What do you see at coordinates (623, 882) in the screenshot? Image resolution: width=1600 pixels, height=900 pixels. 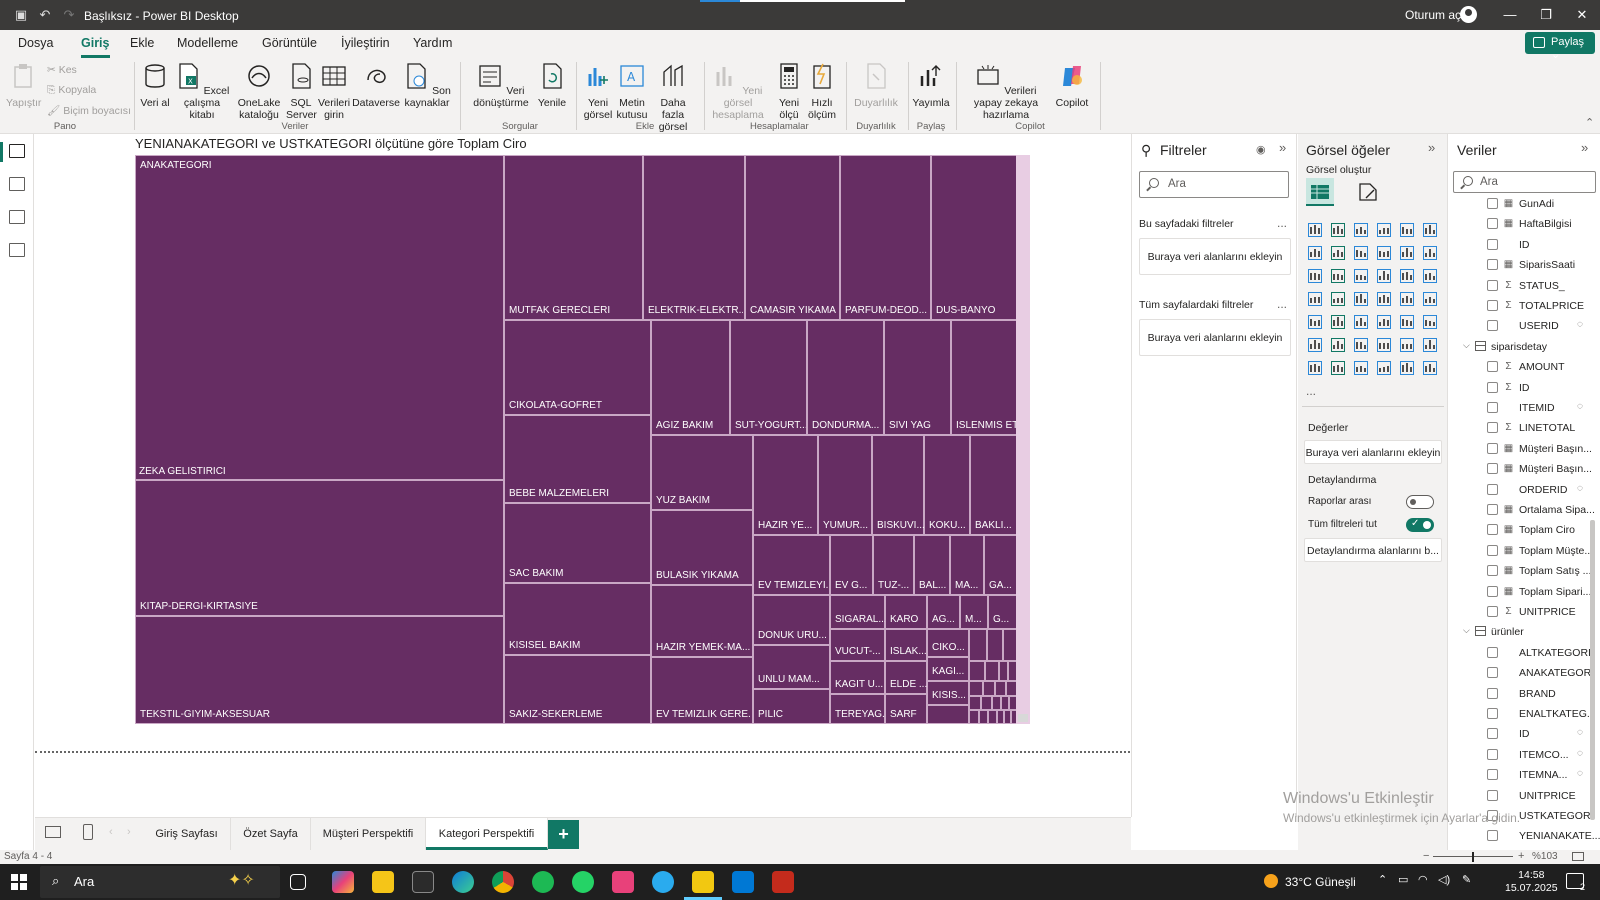 I see `app-icon` at bounding box center [623, 882].